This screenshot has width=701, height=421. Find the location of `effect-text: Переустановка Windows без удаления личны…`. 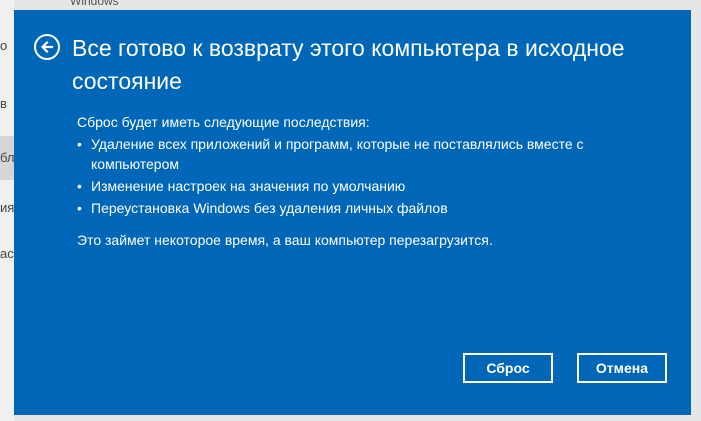

effect-text: Переустановка Windows без удаления личны… is located at coordinates (269, 208).